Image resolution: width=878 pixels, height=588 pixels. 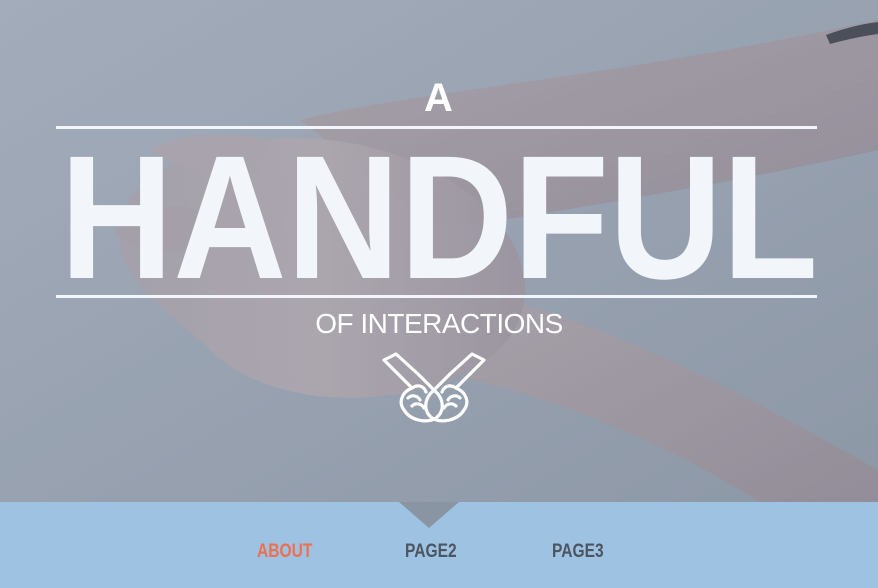 I want to click on nav-item-about: ABOUT, so click(x=284, y=552).